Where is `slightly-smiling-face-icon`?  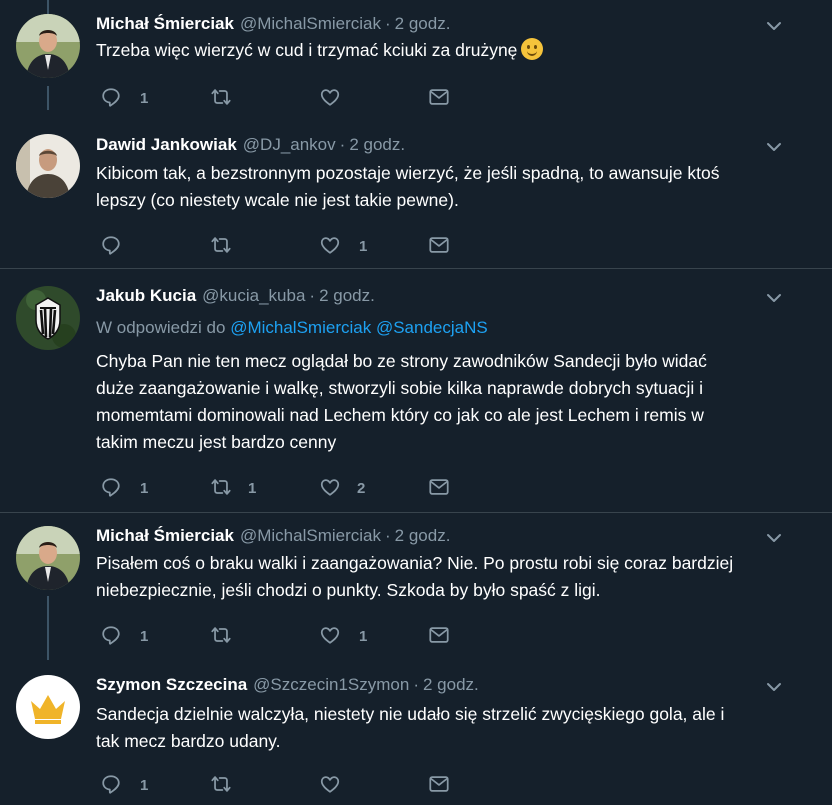 slightly-smiling-face-icon is located at coordinates (532, 49).